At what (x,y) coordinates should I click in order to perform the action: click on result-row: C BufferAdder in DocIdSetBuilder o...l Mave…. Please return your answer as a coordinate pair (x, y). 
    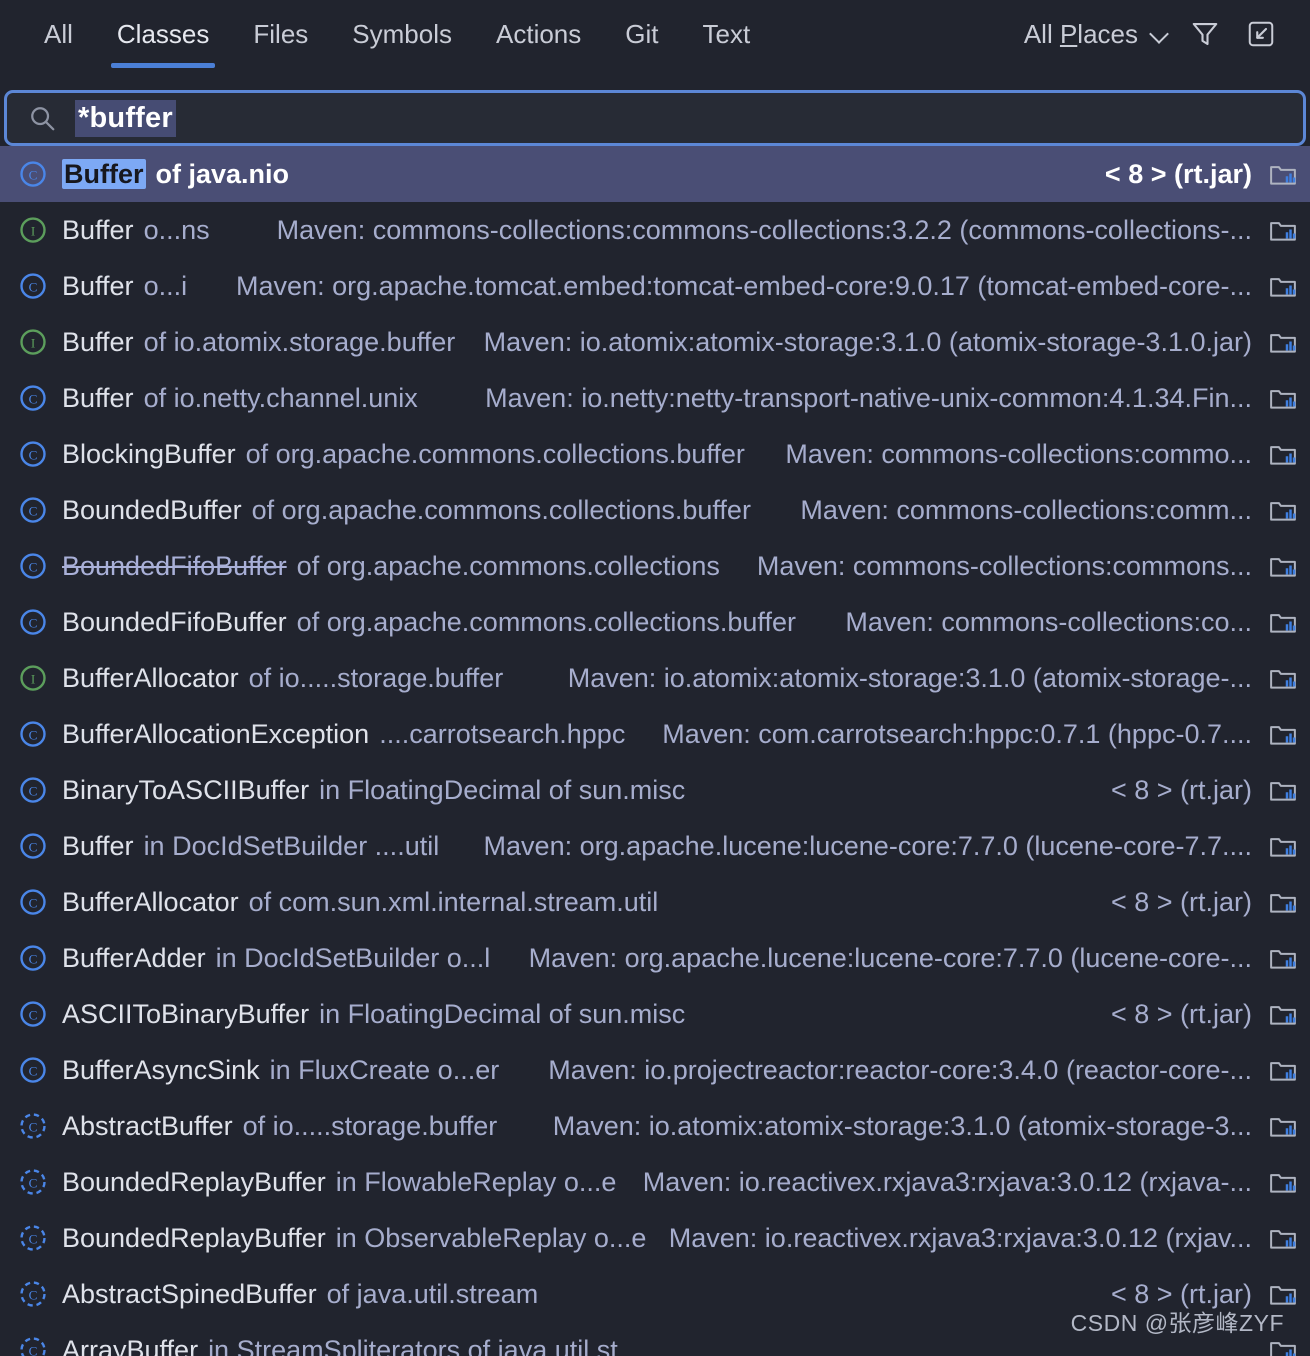
    Looking at the image, I should click on (655, 958).